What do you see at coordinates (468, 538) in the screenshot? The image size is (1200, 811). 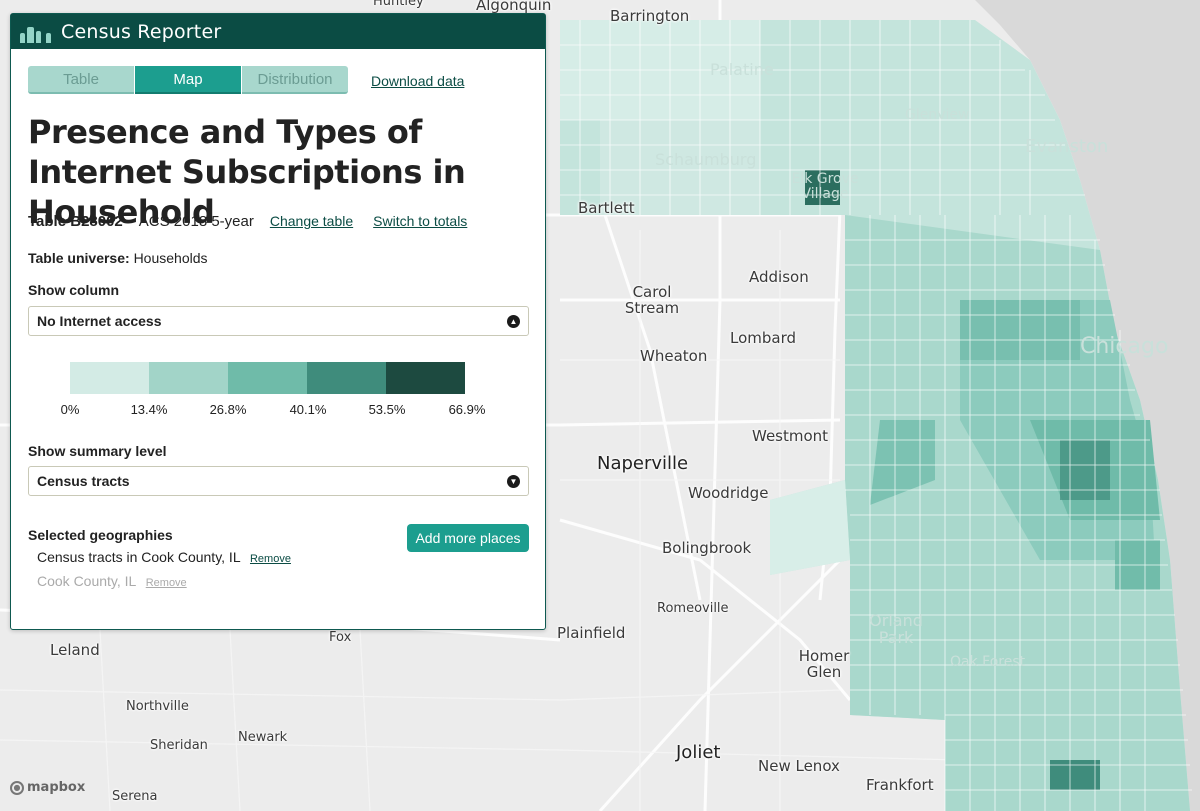 I see `add-more-places-button: Add more places` at bounding box center [468, 538].